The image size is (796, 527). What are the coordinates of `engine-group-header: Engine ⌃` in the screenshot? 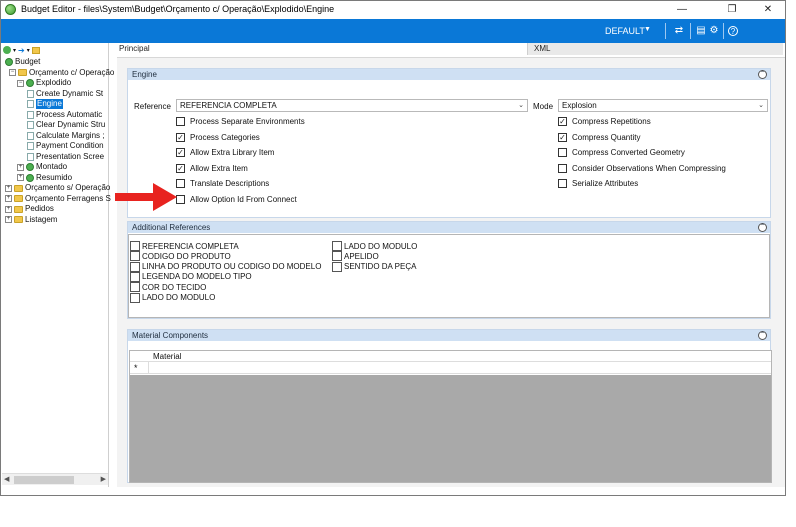 It's located at (449, 74).